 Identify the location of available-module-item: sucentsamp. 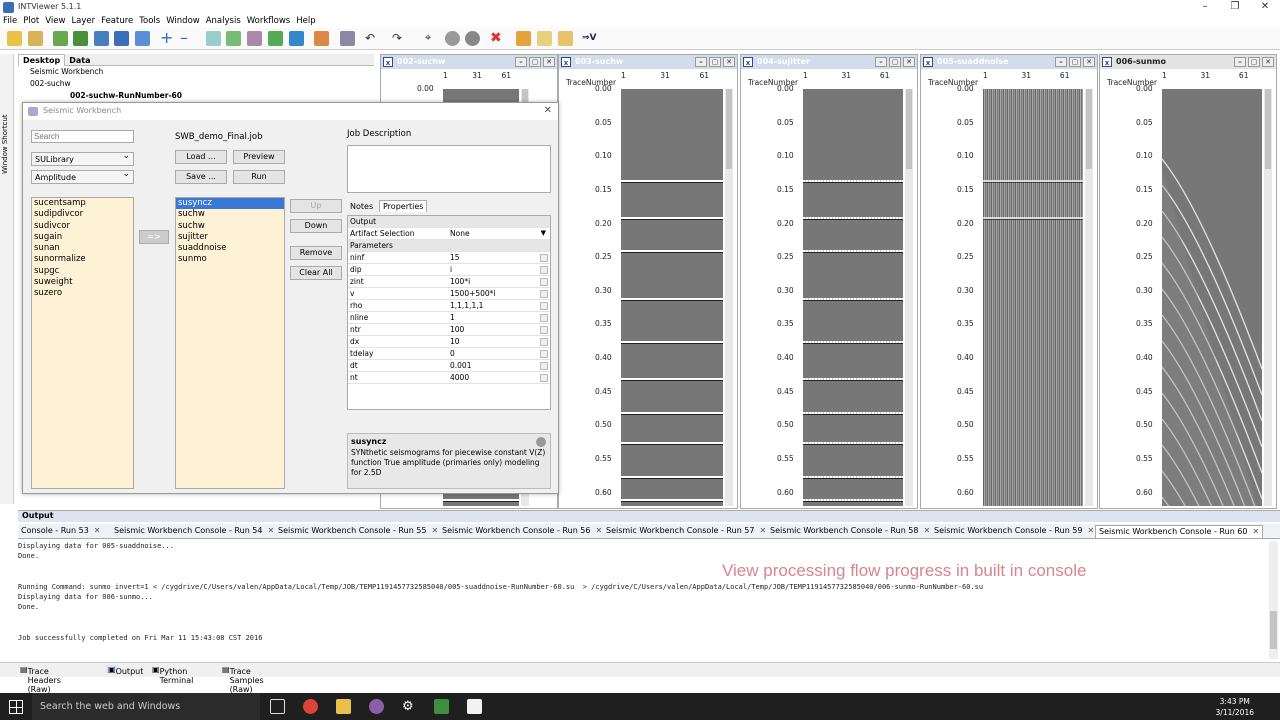
(82, 203).